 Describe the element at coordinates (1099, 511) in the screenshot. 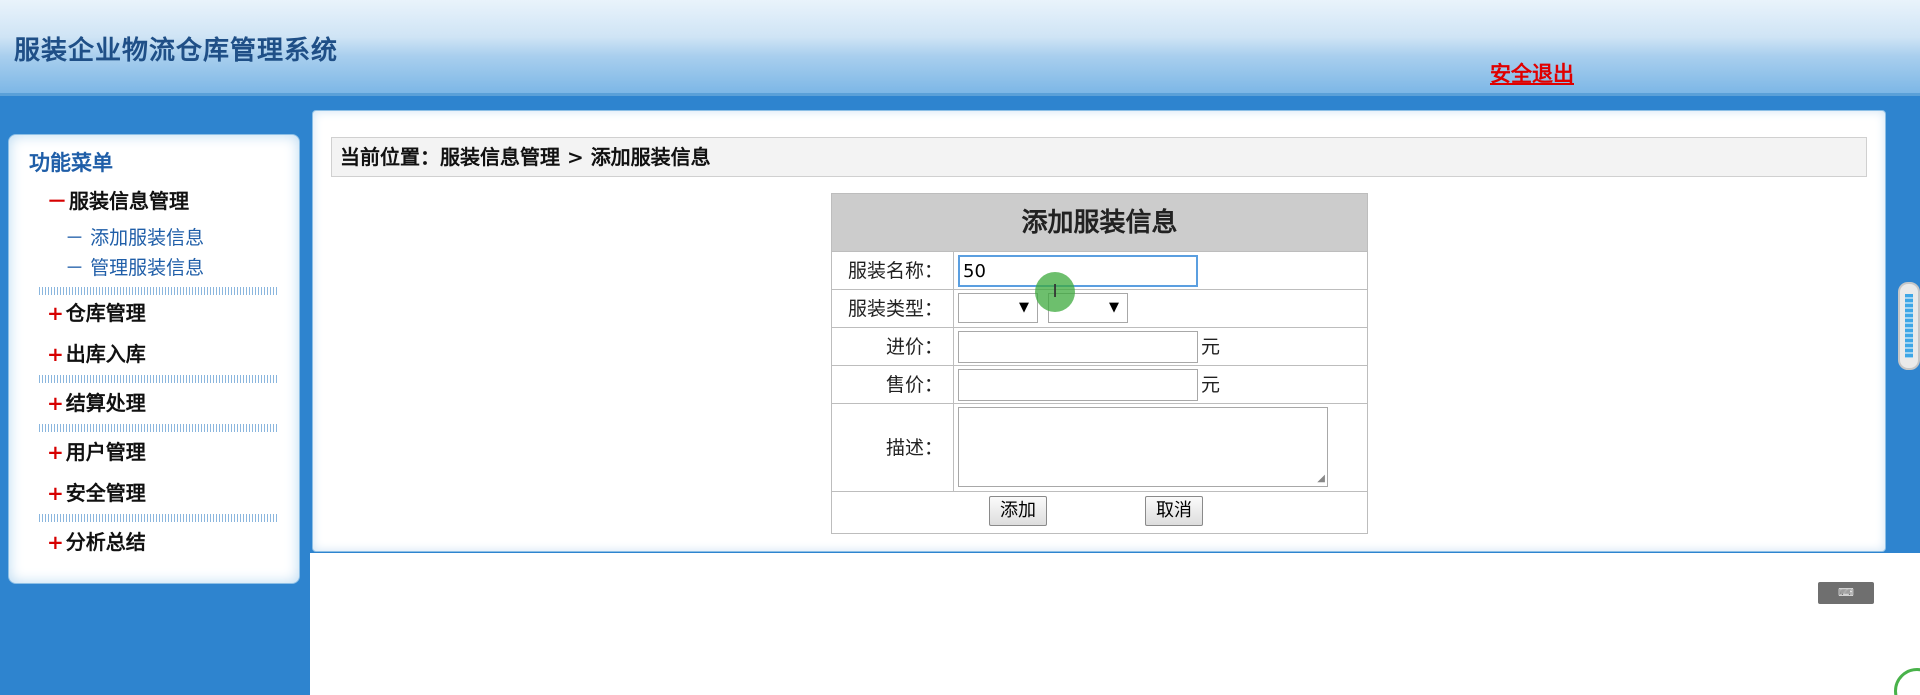

I see `button-row: 添加 取消` at that location.